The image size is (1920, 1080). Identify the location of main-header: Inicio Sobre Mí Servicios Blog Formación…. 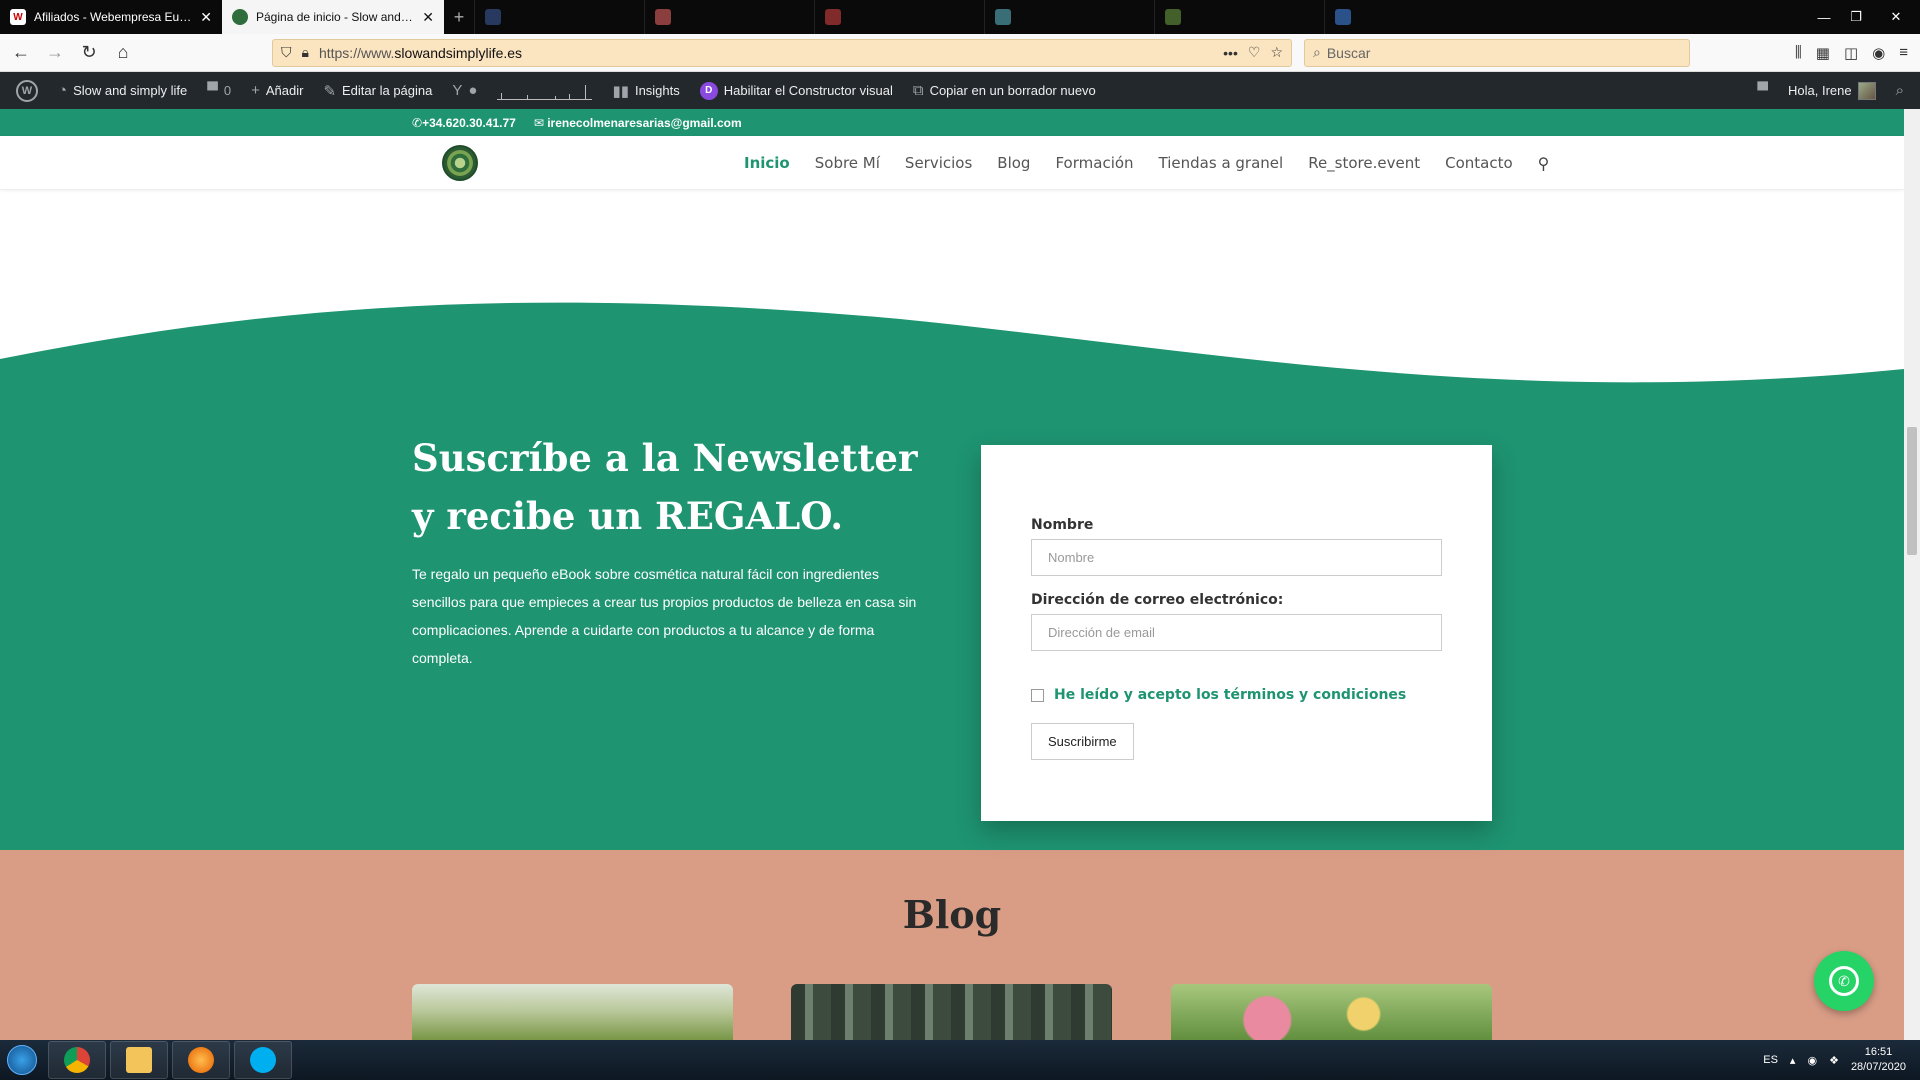
(952, 163).